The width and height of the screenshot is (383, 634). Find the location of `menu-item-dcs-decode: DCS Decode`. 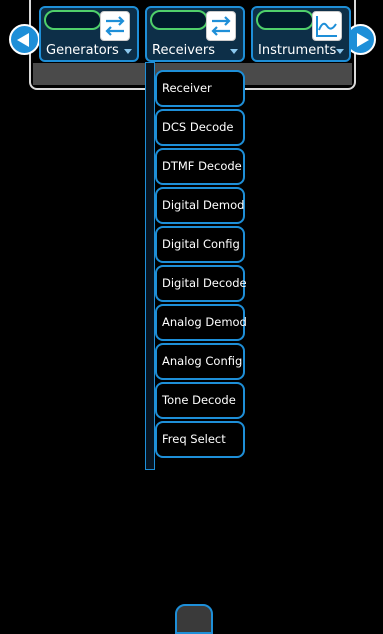

menu-item-dcs-decode: DCS Decode is located at coordinates (200, 127).